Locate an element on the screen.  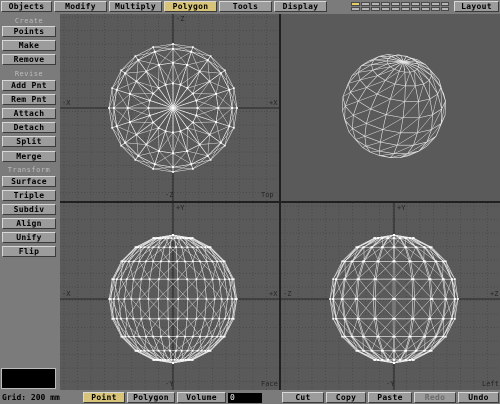
subdivide-button: Subdiv is located at coordinates (29, 209).